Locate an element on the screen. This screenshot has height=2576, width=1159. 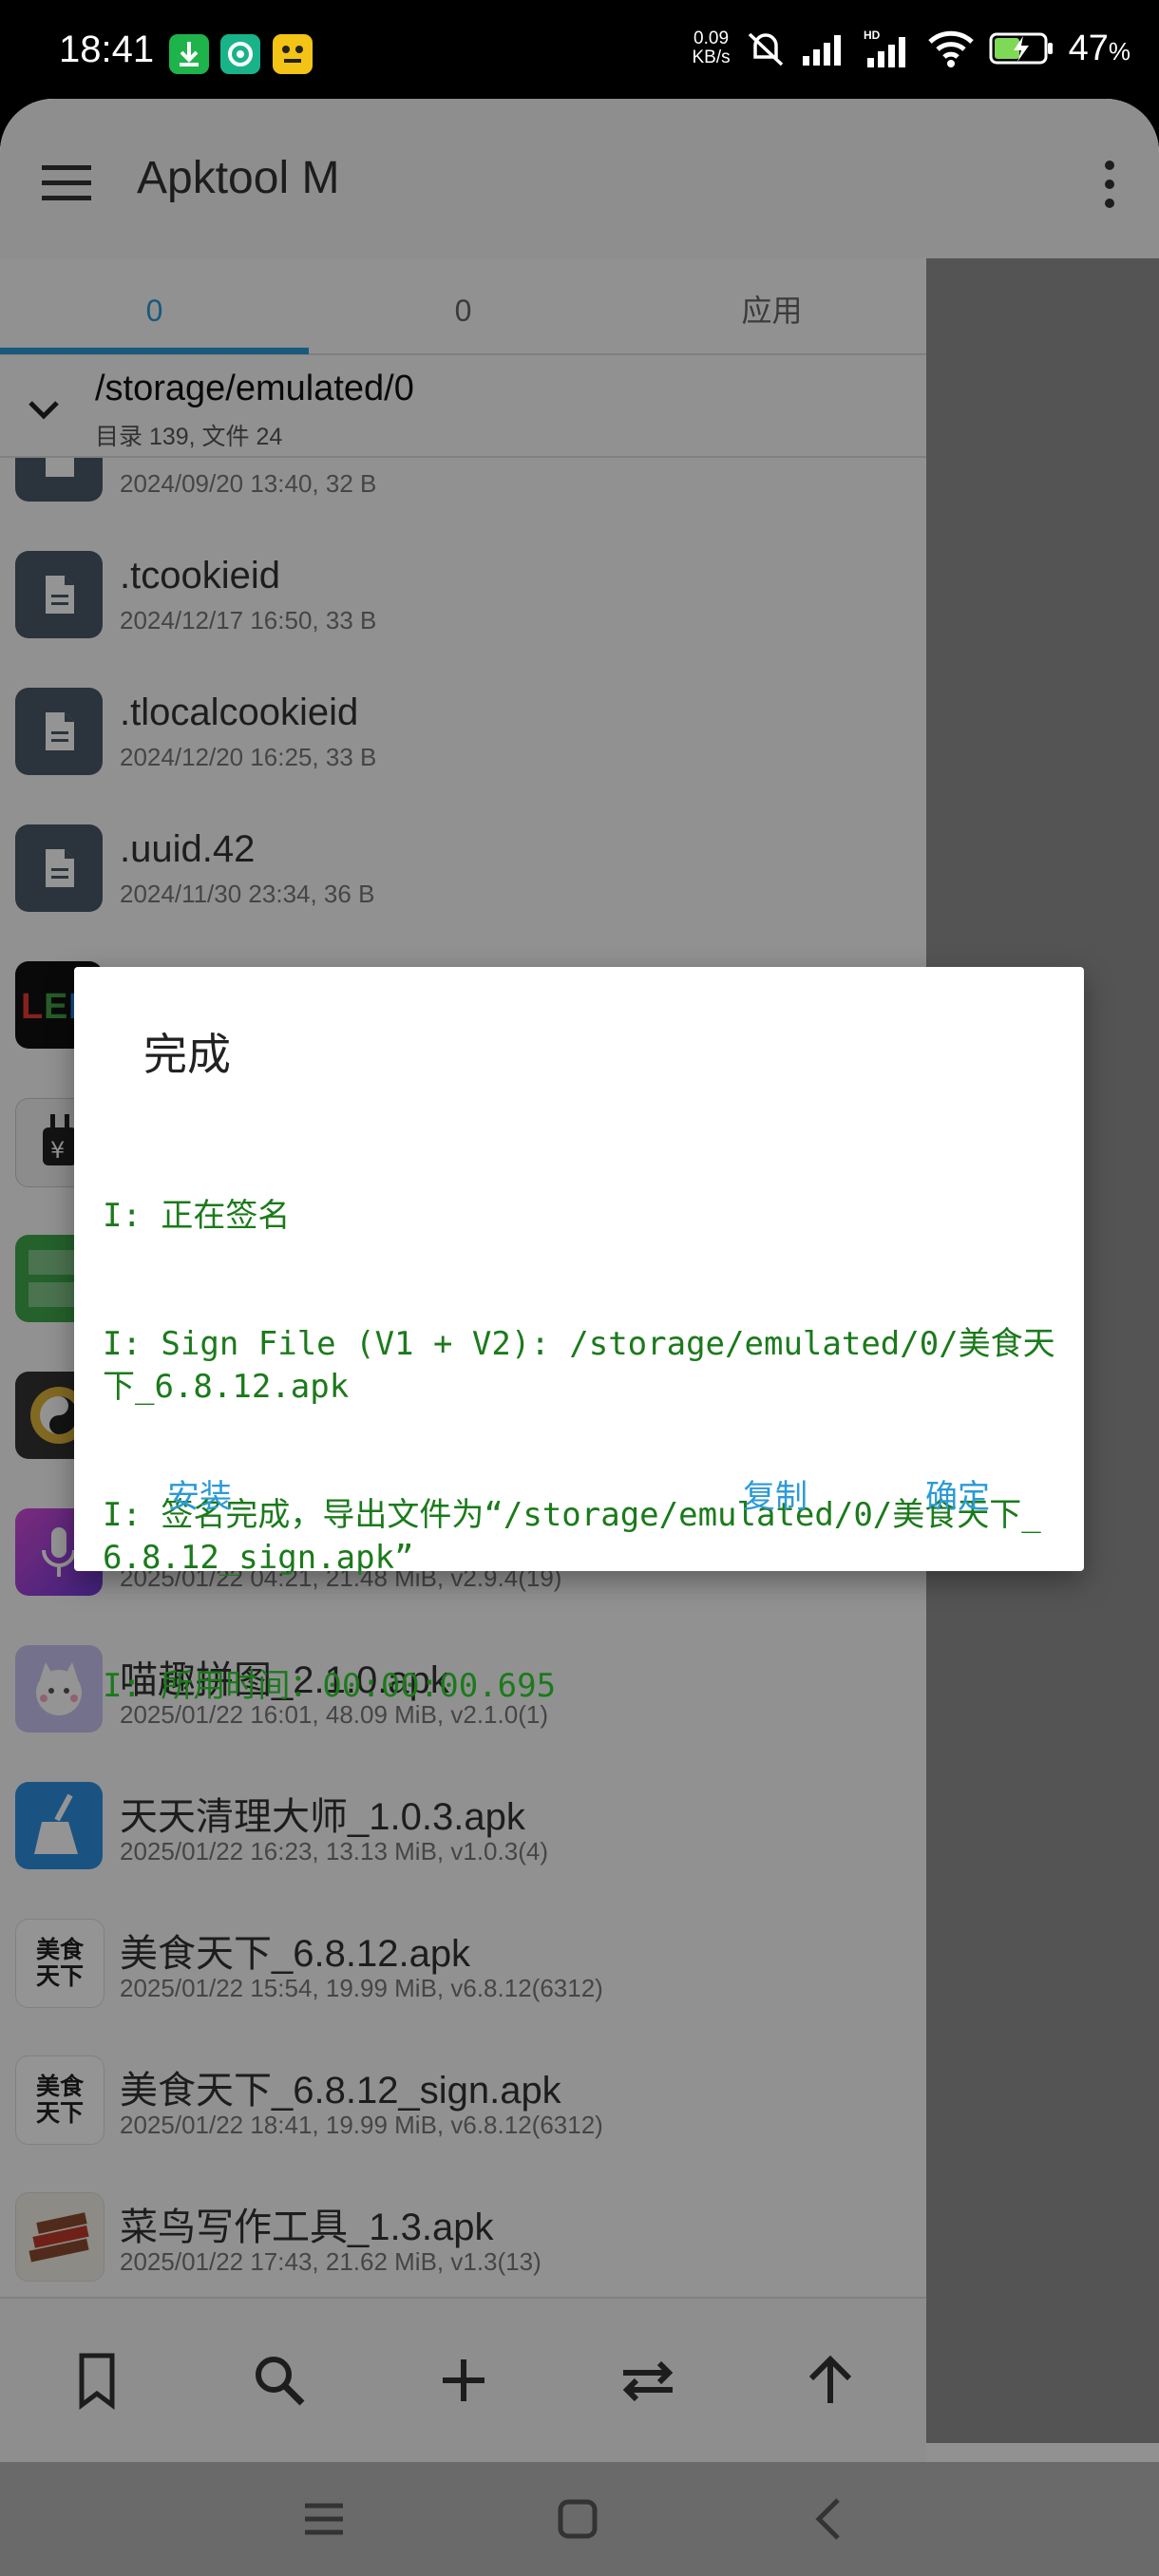
log-line: I: 所用时间：00:00:00.695 is located at coordinates (330, 1686).